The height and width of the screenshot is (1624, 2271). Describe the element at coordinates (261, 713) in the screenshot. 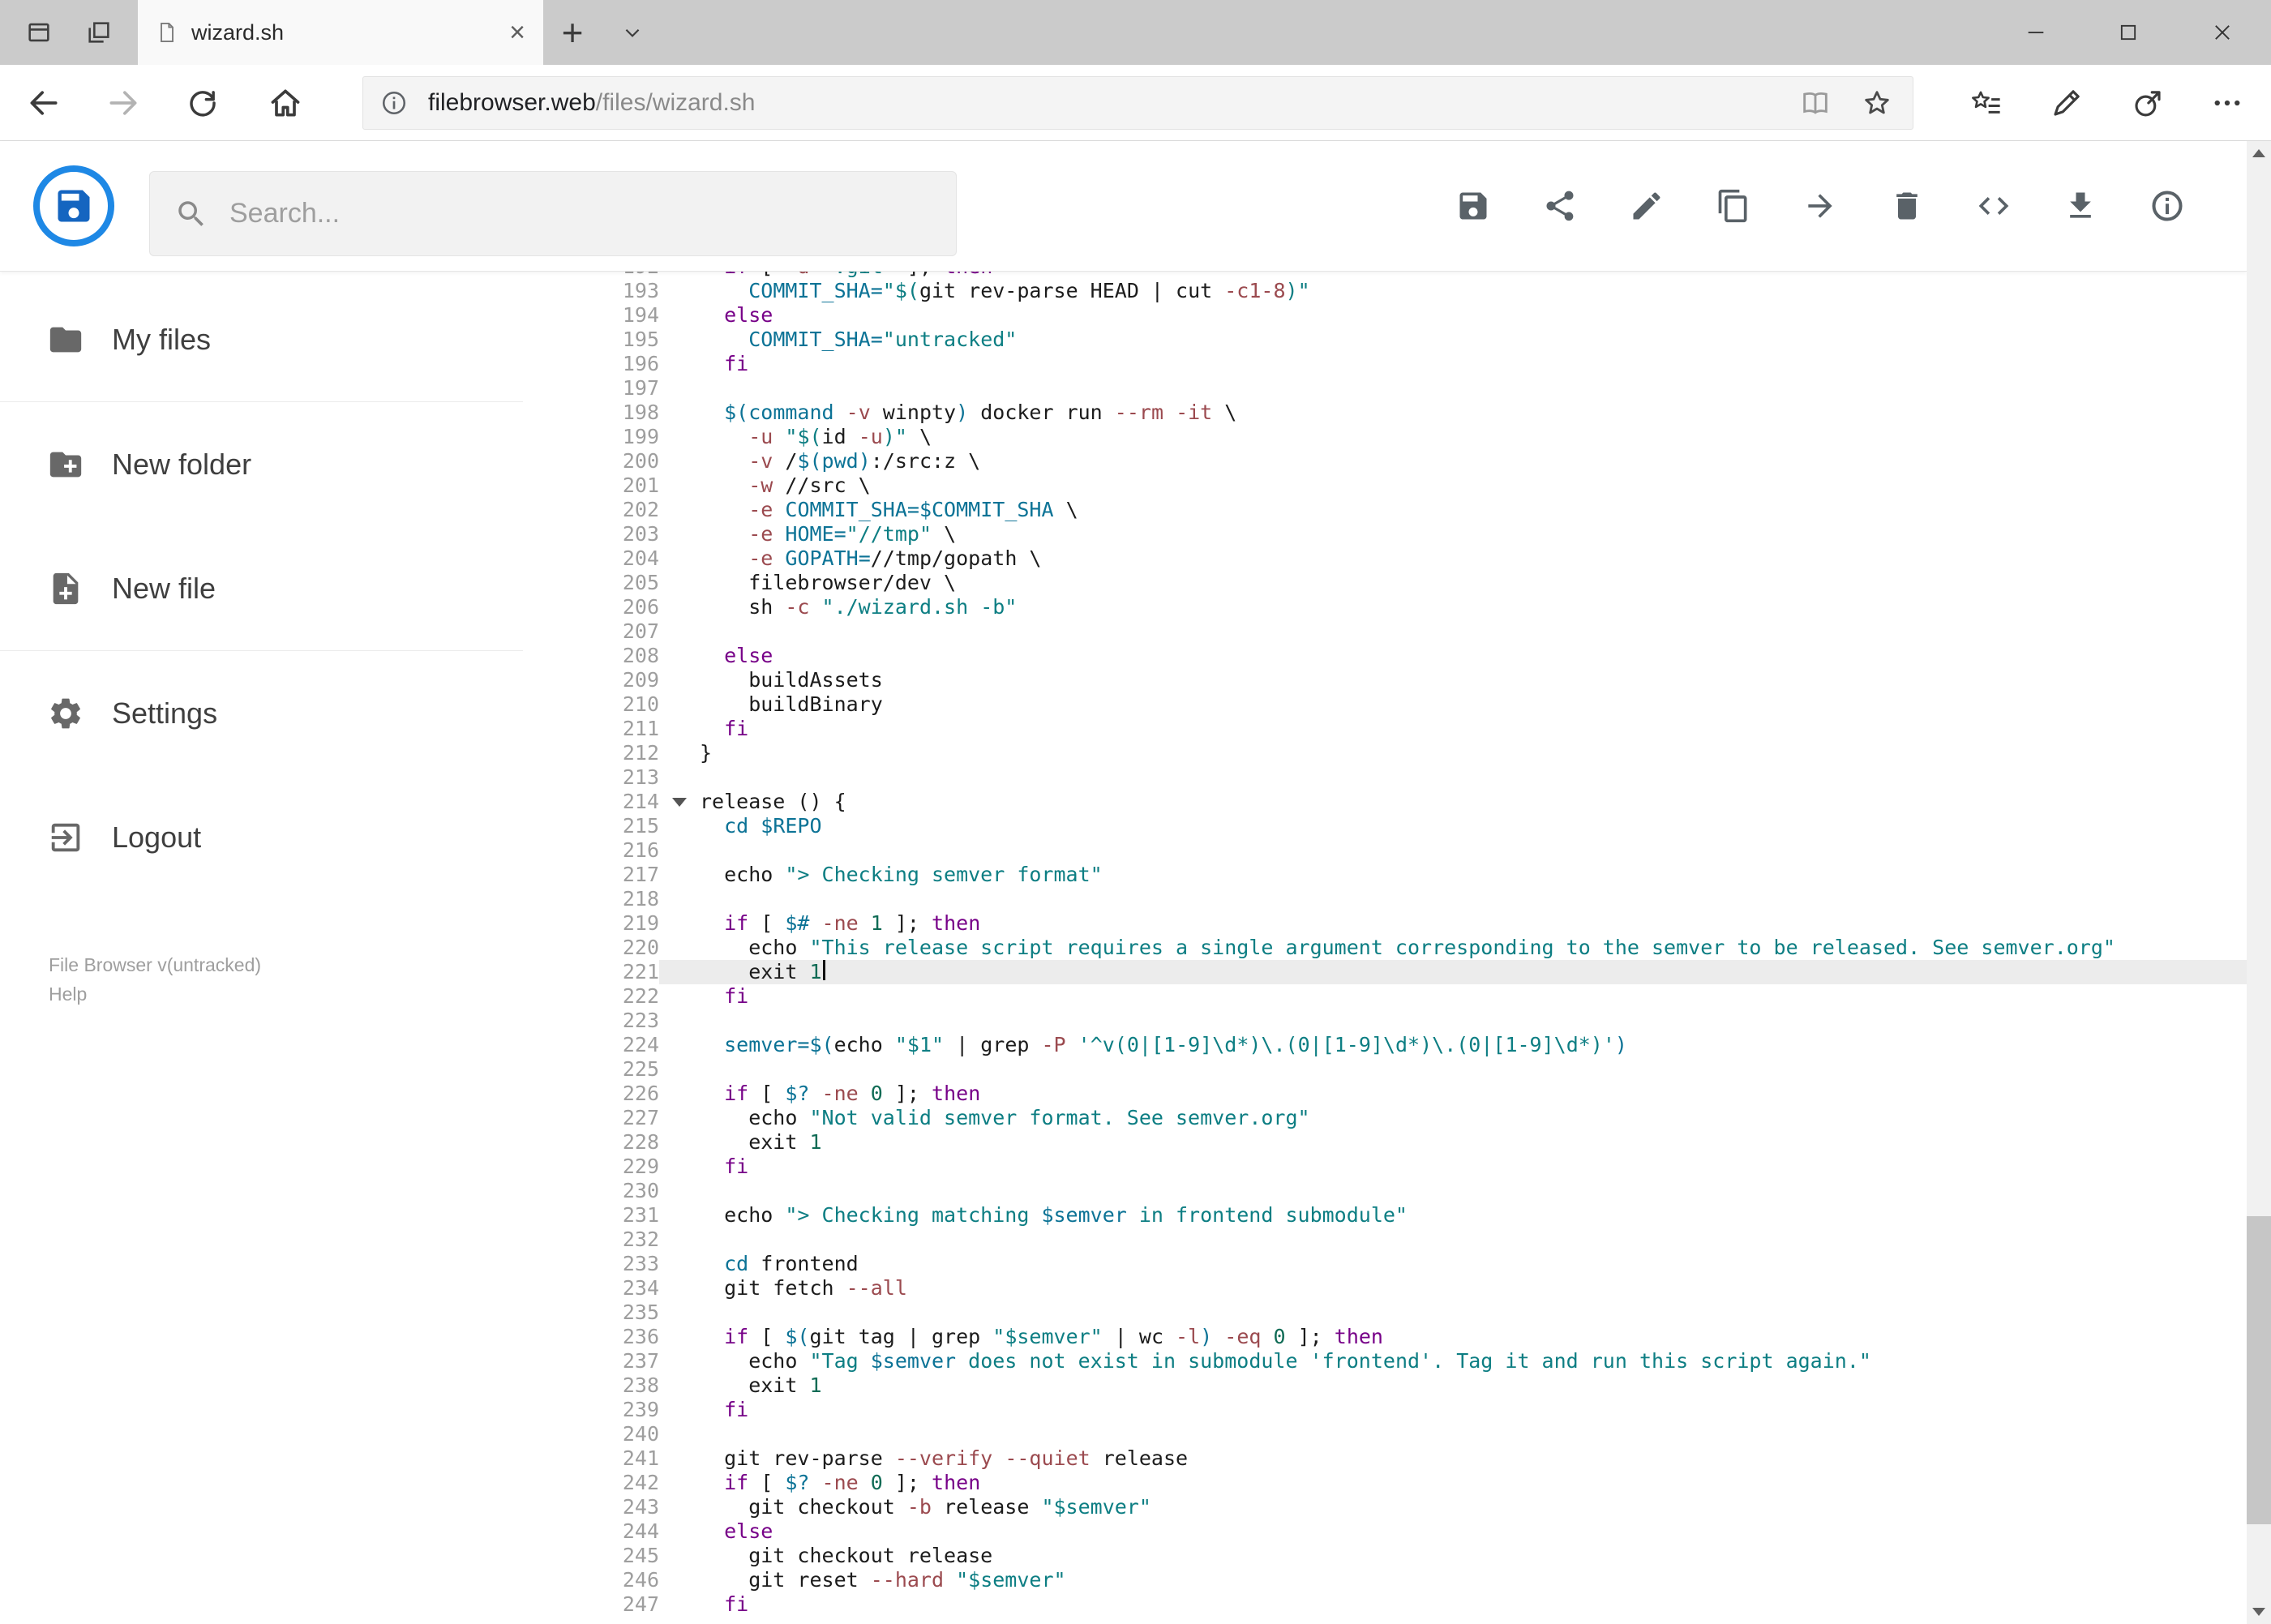

I see `sidebar-item-settings: Settings` at that location.